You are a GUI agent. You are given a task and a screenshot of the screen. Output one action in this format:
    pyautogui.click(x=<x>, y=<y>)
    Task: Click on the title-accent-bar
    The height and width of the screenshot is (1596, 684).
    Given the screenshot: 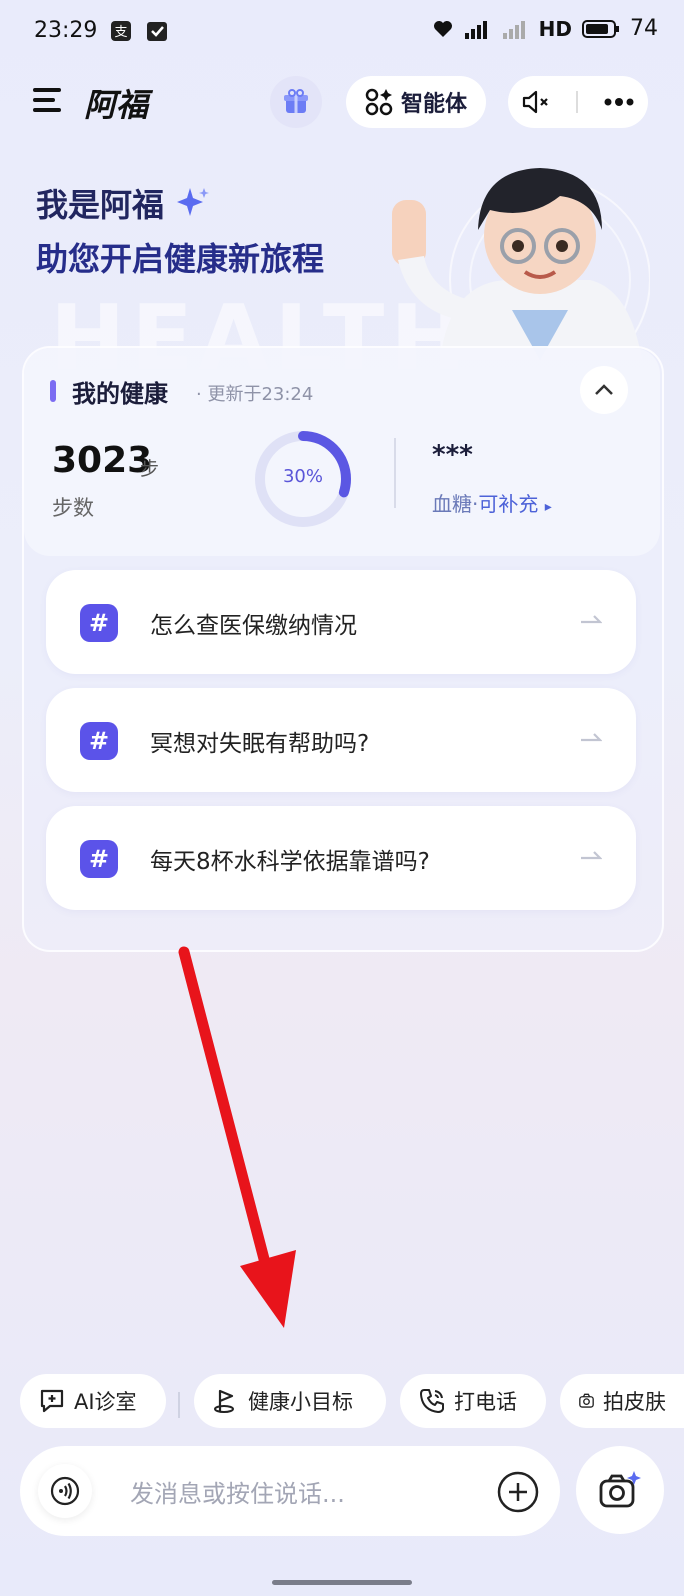 What is the action you would take?
    pyautogui.click(x=53, y=391)
    